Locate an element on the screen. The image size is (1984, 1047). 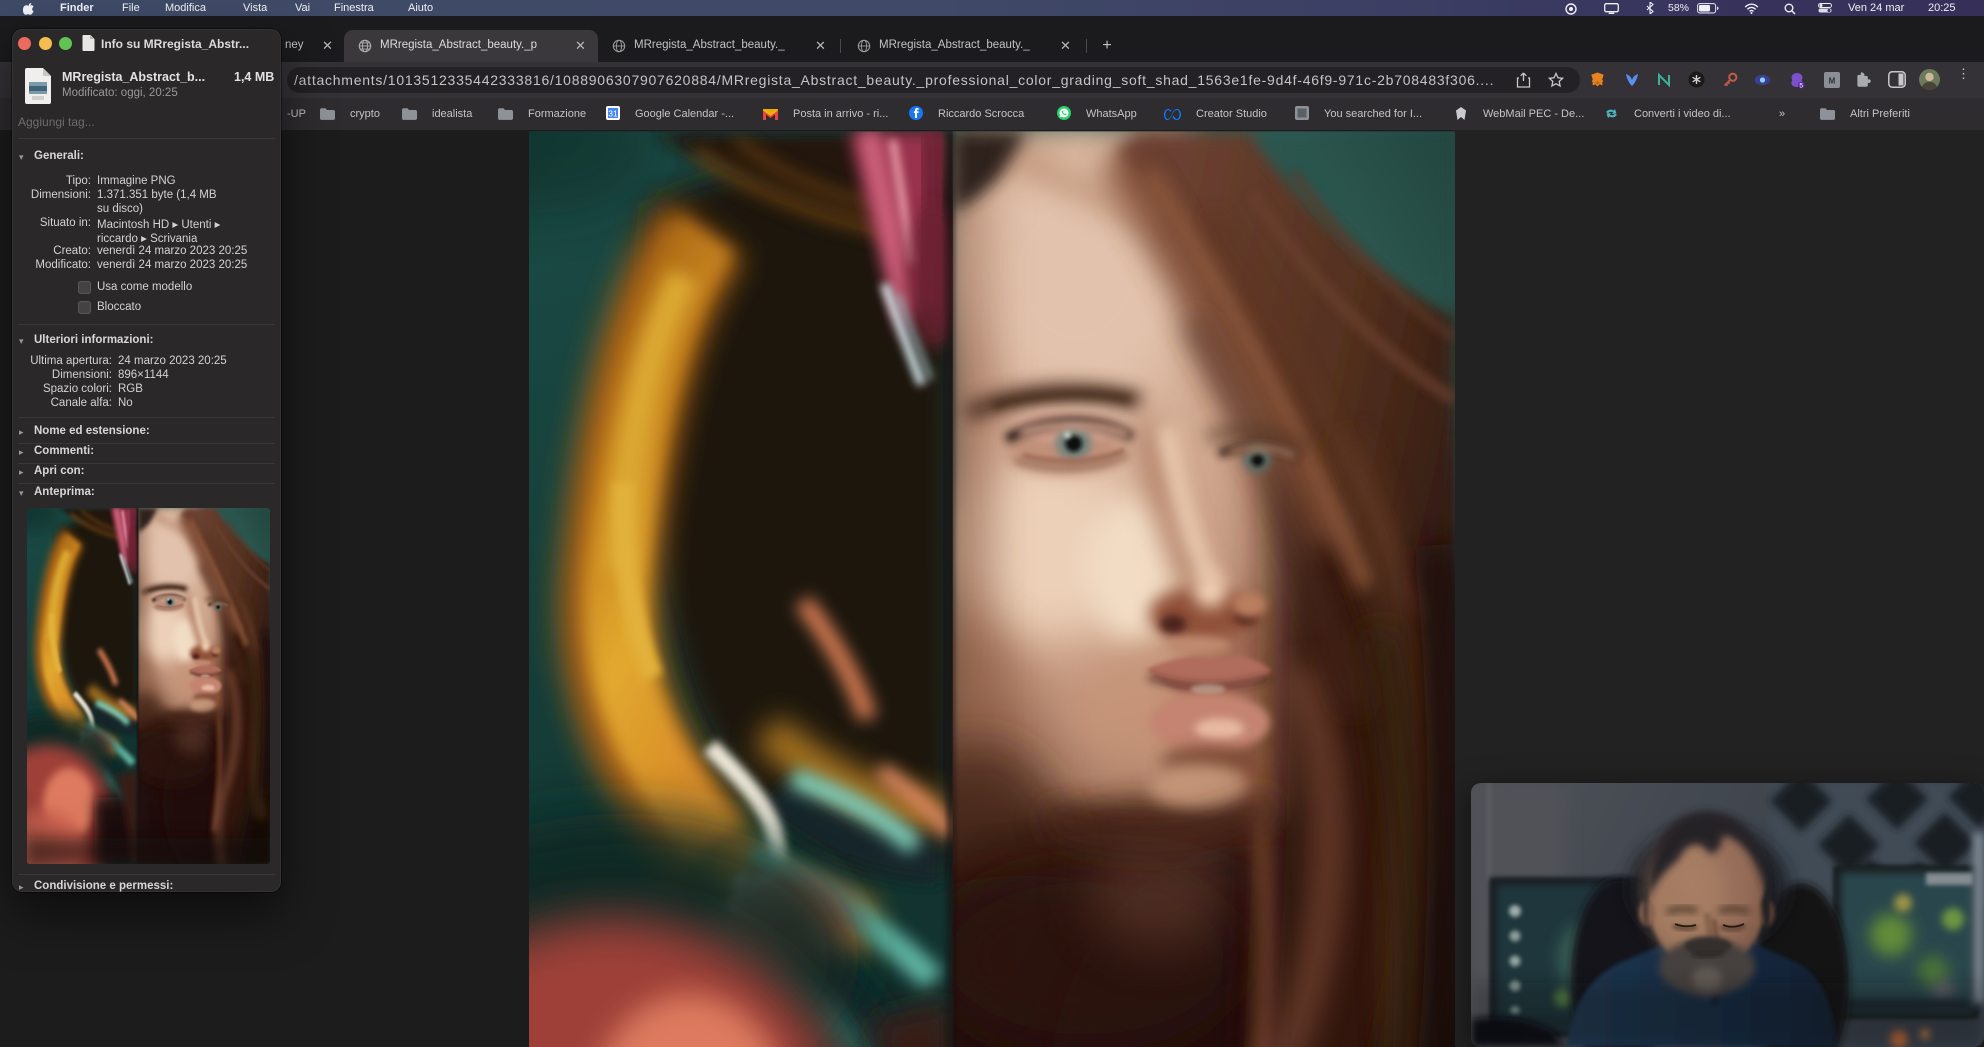
svg-text: 31 is located at coordinates (613, 113).